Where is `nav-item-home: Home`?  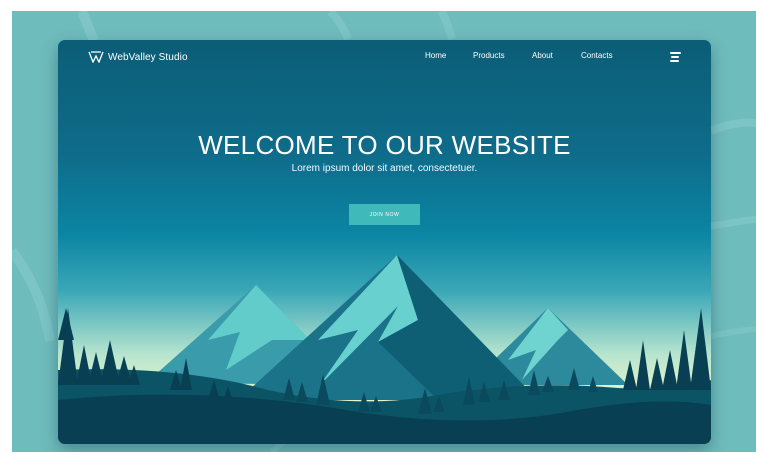 nav-item-home: Home is located at coordinates (435, 55).